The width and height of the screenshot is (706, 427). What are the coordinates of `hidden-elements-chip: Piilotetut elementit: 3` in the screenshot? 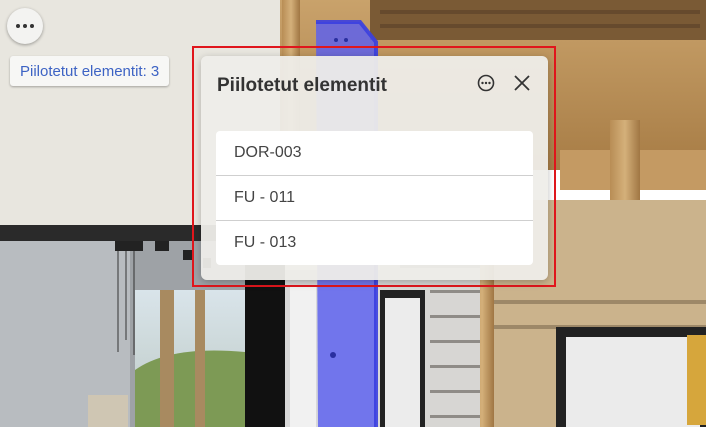 It's located at (90, 71).